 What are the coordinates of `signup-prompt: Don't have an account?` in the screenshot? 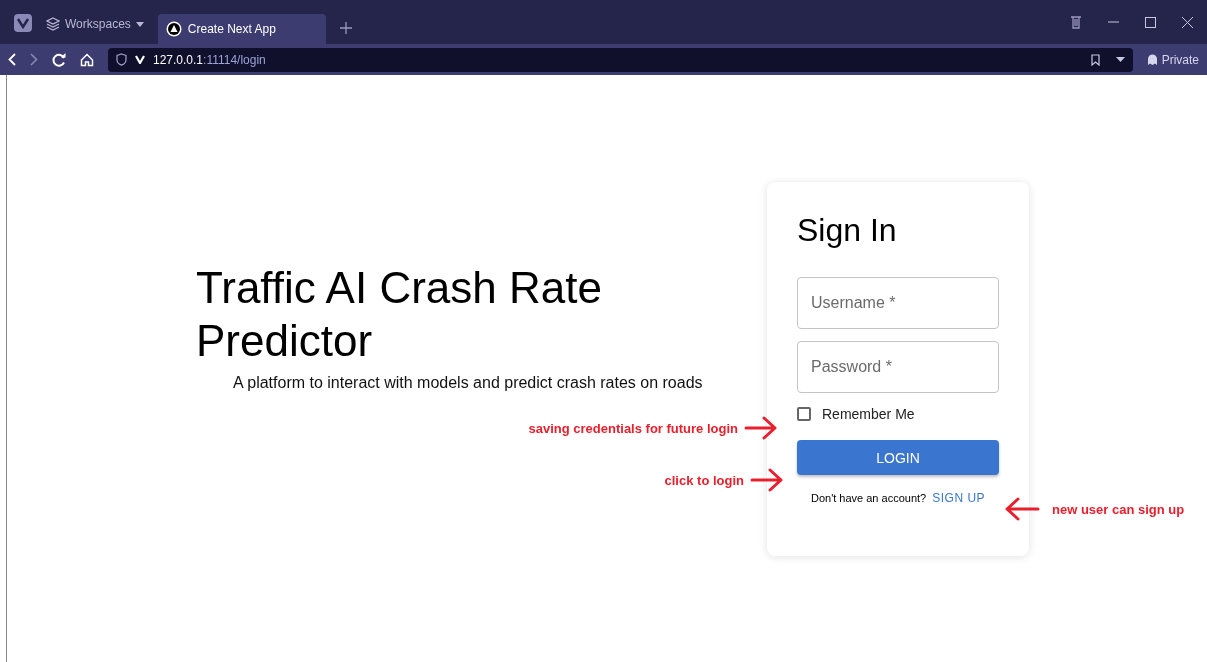 It's located at (868, 498).